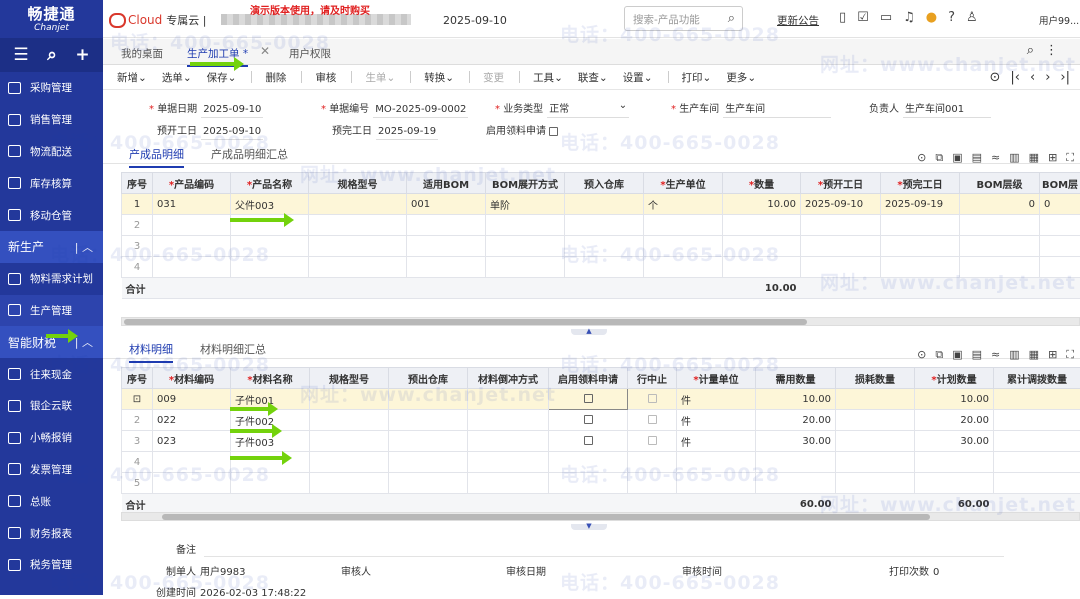  I want to click on batch-edit-icon: ▤, so click(977, 158).